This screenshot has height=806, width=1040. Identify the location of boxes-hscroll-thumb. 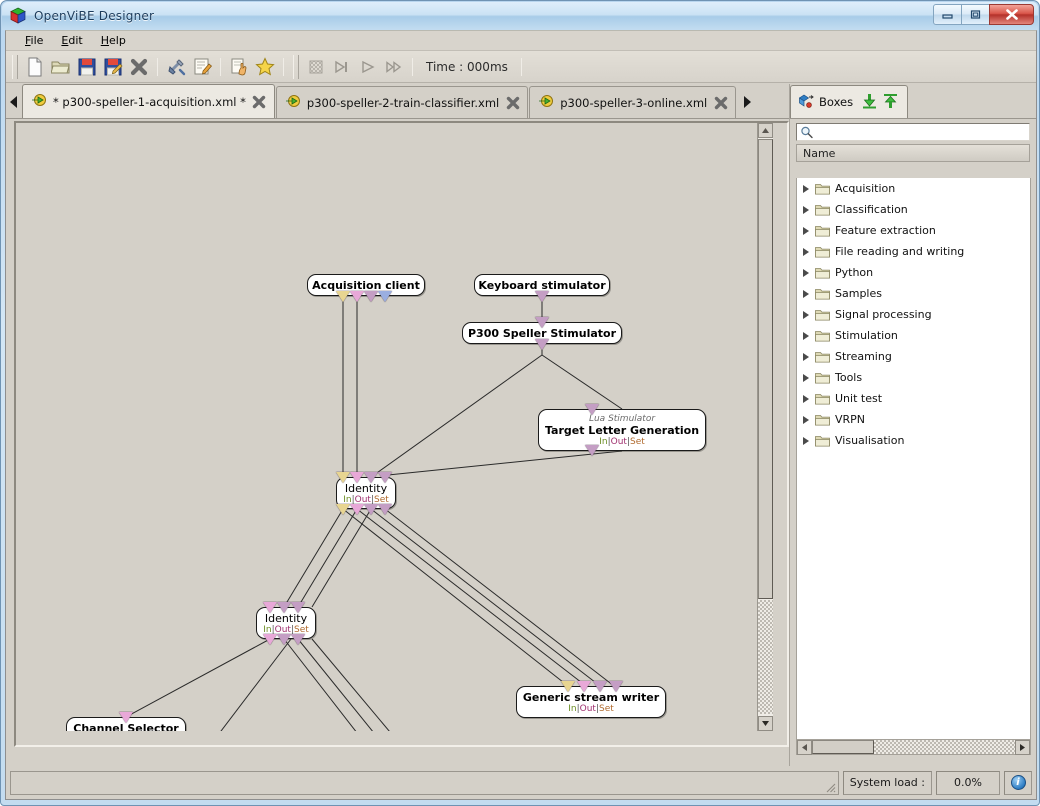
(843, 747).